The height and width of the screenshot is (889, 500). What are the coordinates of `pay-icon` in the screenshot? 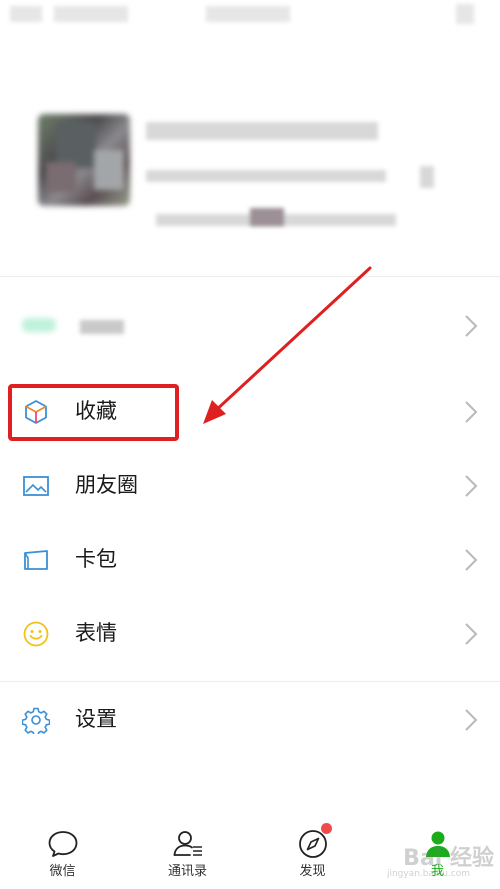 It's located at (39, 325).